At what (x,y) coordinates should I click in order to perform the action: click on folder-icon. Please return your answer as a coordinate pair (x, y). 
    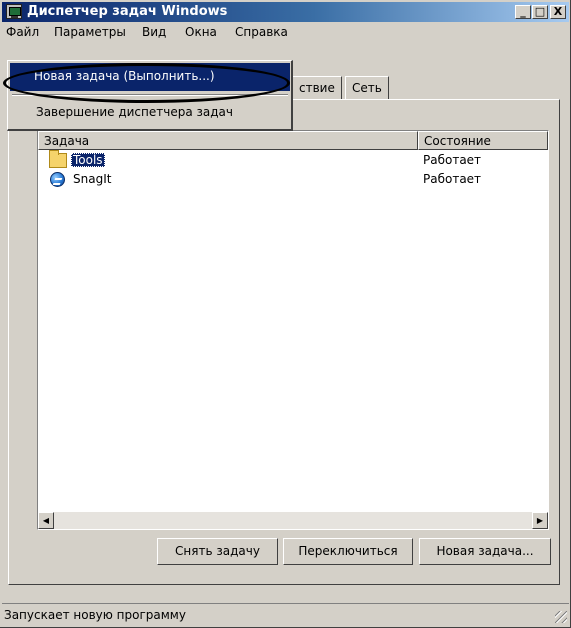
    Looking at the image, I should click on (58, 159).